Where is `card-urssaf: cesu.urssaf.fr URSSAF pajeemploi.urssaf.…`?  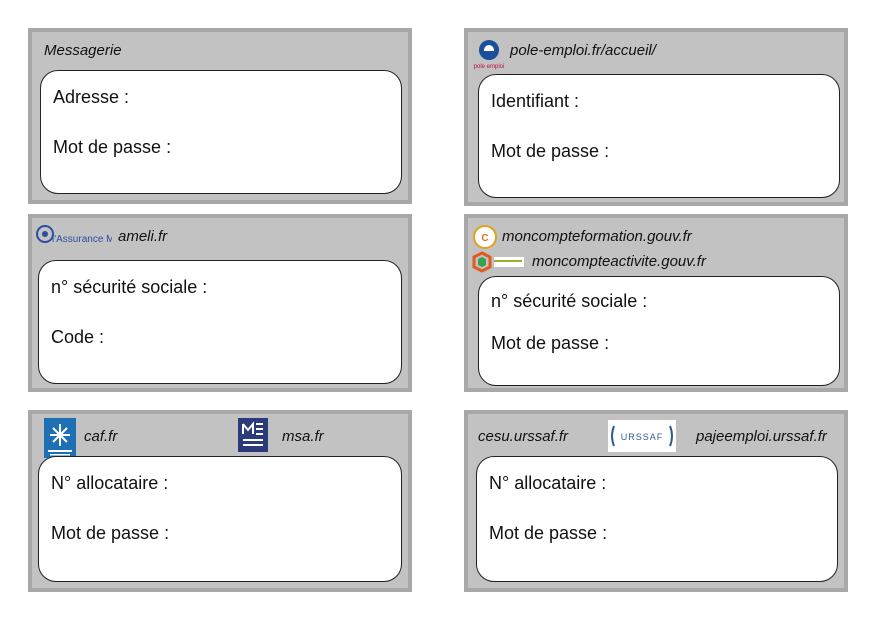 card-urssaf: cesu.urssaf.fr URSSAF pajeemploi.urssaf.… is located at coordinates (656, 501).